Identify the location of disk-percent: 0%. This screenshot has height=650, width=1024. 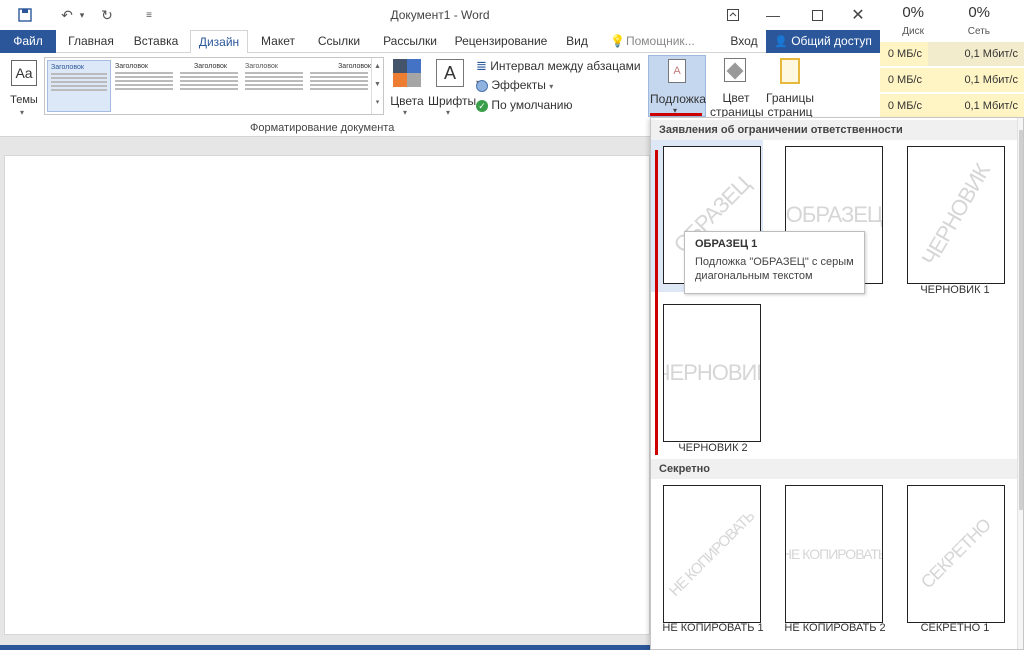
(913, 12).